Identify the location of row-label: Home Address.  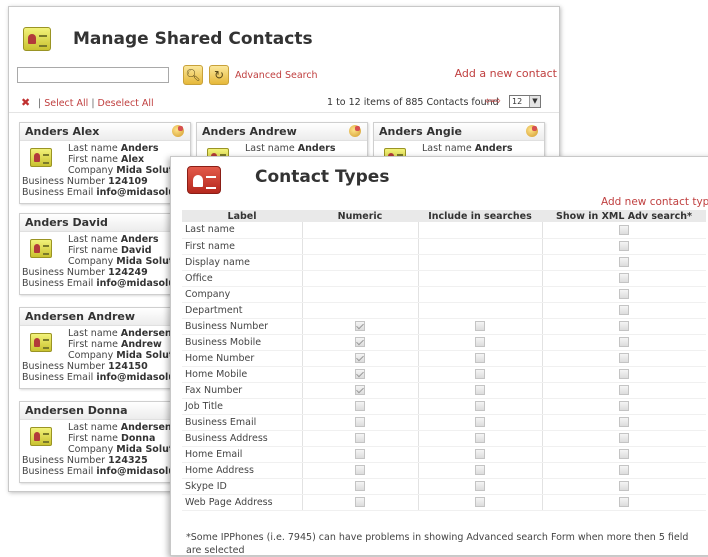
(242, 470).